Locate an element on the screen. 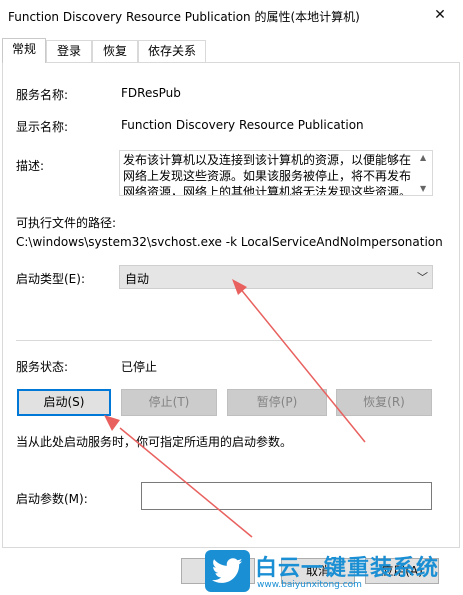 This screenshot has width=463, height=595. tab-dependencies: 依存关系 is located at coordinates (172, 51).